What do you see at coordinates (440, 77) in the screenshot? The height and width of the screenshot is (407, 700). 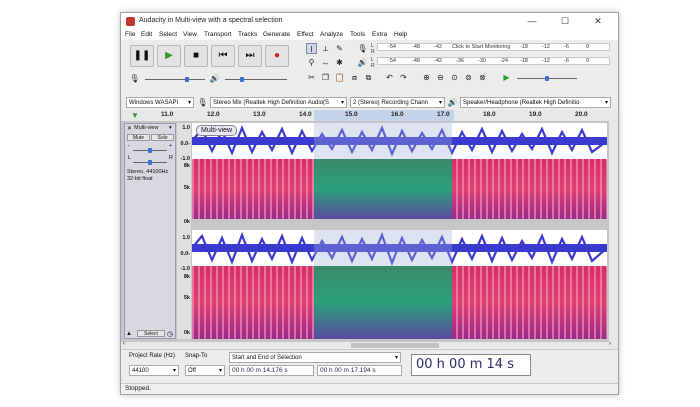 I see `zoom-out-icon: ⊖` at bounding box center [440, 77].